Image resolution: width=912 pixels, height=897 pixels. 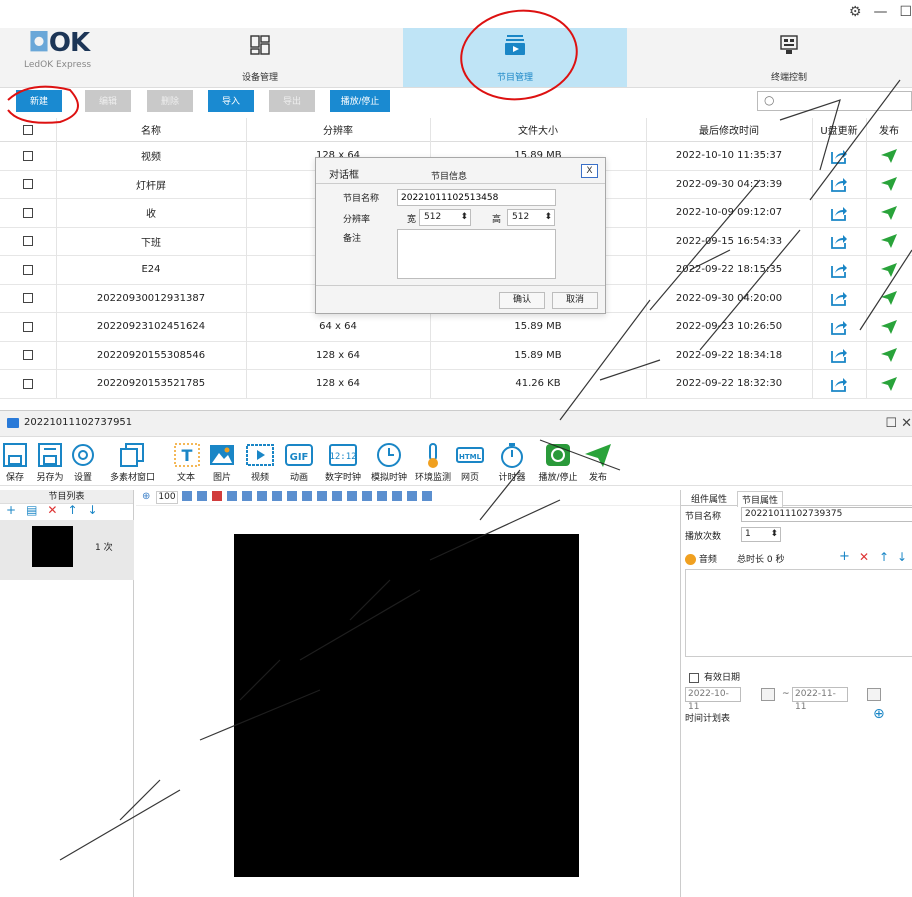 What do you see at coordinates (512, 460) in the screenshot?
I see `ribbon-timer-button: 计时器` at bounding box center [512, 460].